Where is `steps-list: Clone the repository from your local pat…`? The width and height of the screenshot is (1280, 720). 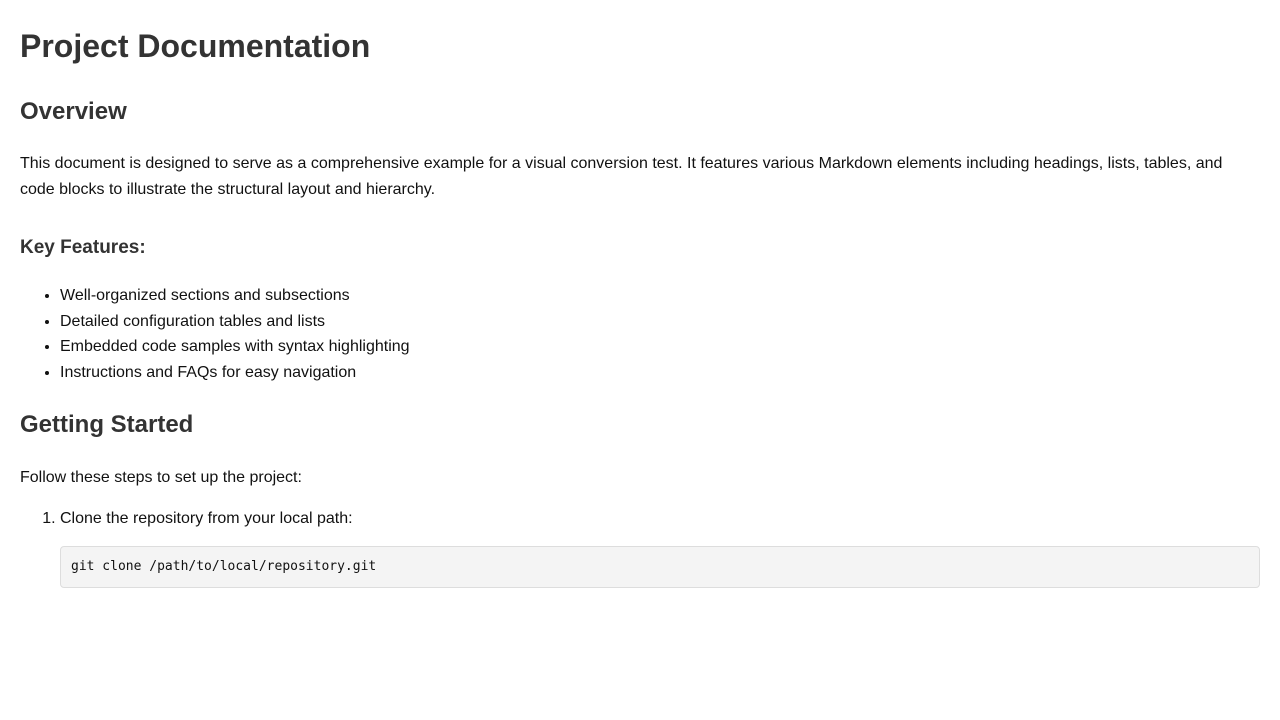
steps-list: Clone the repository from your local pat… is located at coordinates (640, 547).